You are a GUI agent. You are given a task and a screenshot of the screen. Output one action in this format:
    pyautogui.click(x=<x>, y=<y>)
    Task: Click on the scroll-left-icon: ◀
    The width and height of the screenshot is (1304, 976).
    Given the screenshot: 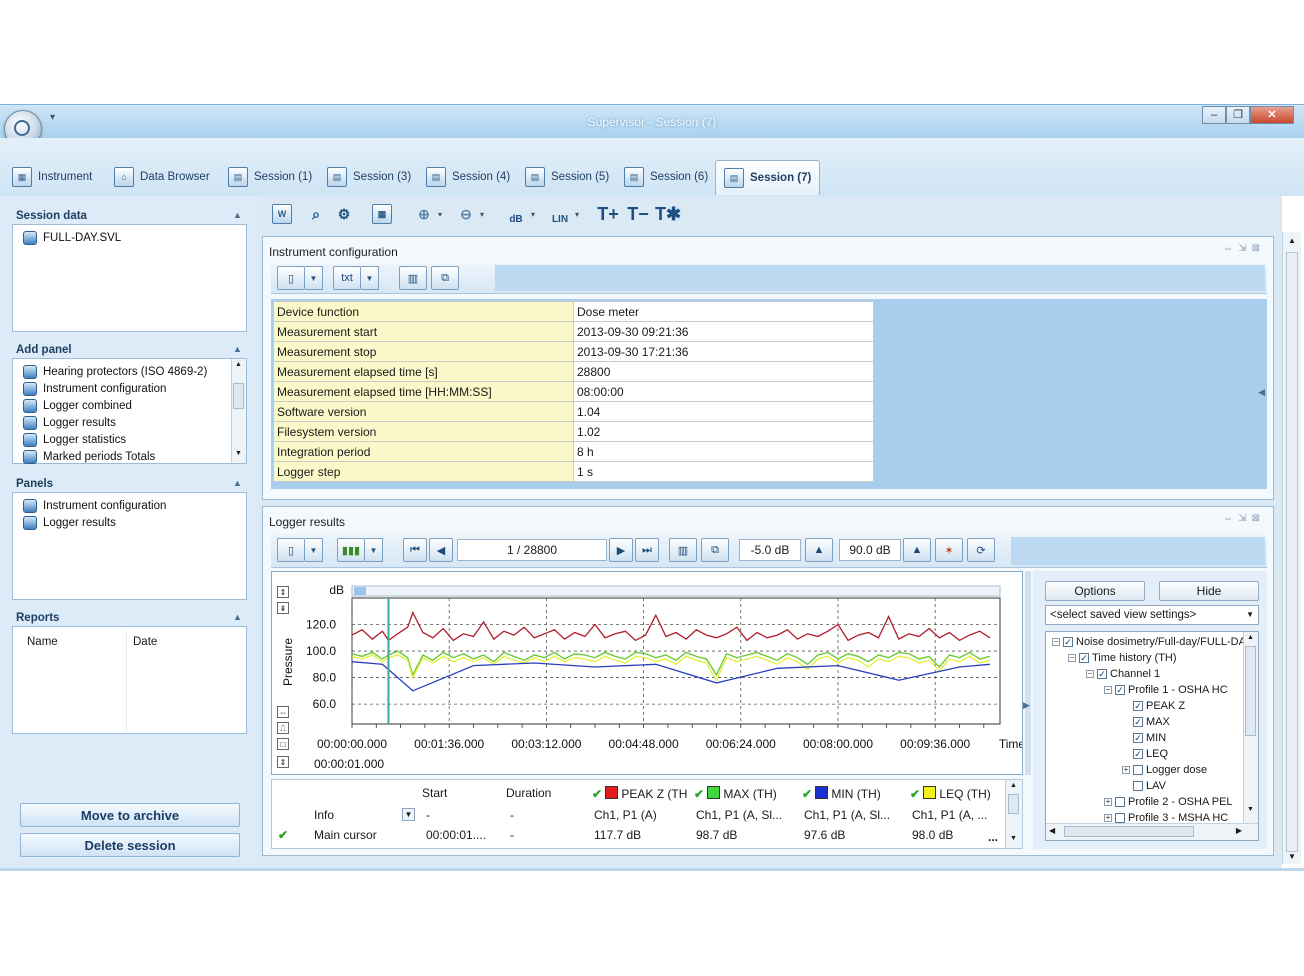 What is the action you would take?
    pyautogui.click(x=1052, y=830)
    